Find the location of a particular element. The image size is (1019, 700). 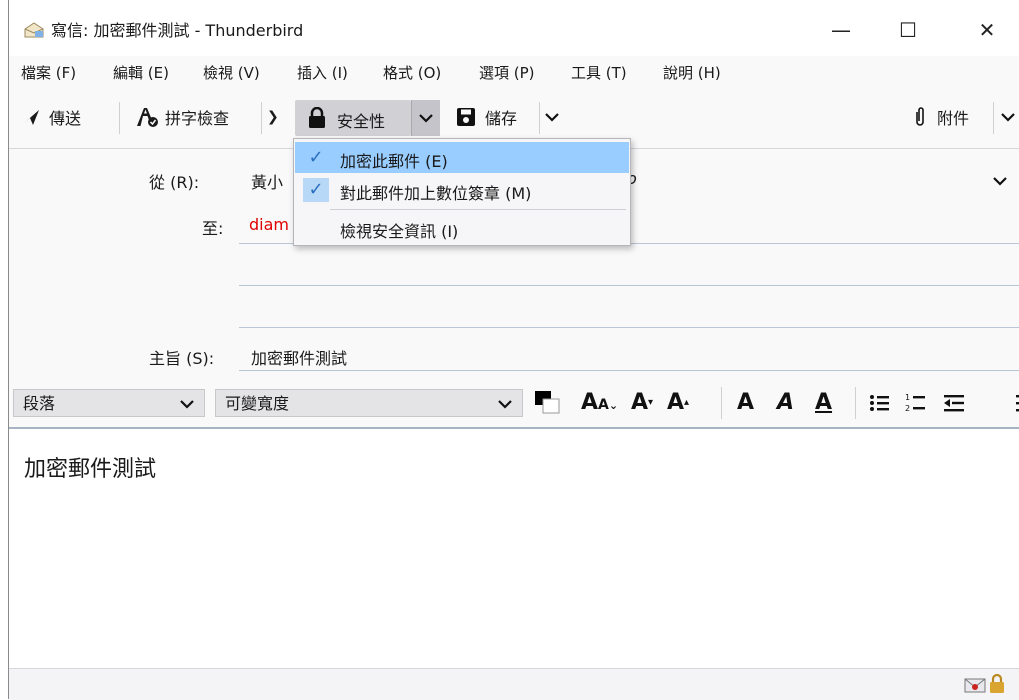

svg-text: 2 is located at coordinates (907, 408).